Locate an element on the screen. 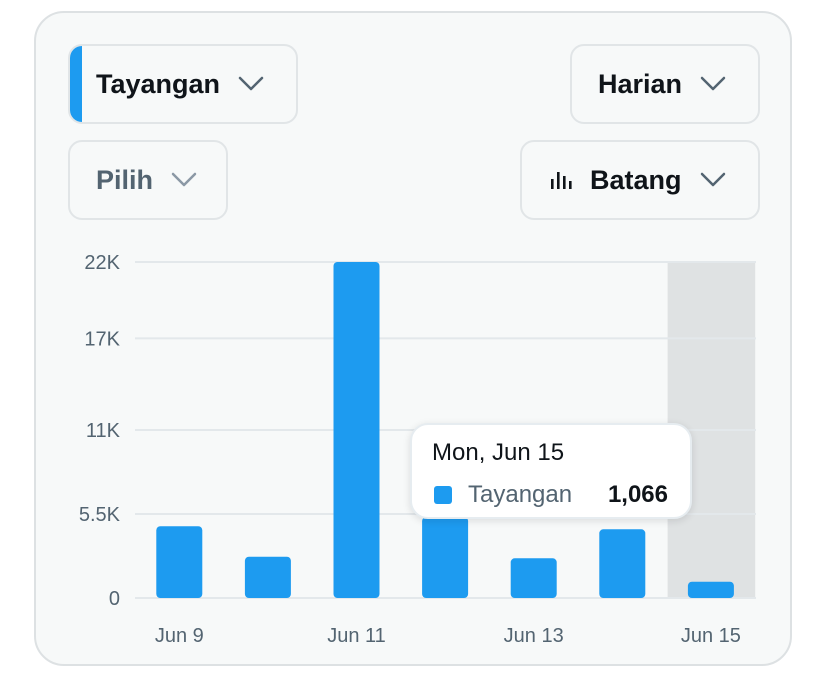 The width and height of the screenshot is (828, 687). y-tick-label: 17K is located at coordinates (102, 339).